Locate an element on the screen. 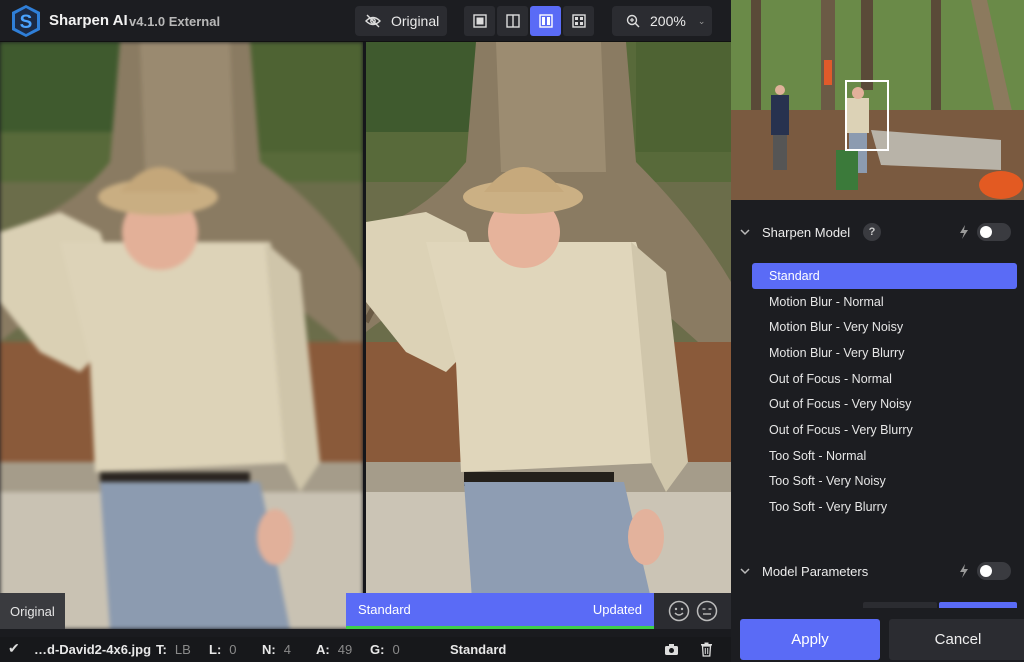  model-parameters-header: Model Parameters is located at coordinates (877, 571).